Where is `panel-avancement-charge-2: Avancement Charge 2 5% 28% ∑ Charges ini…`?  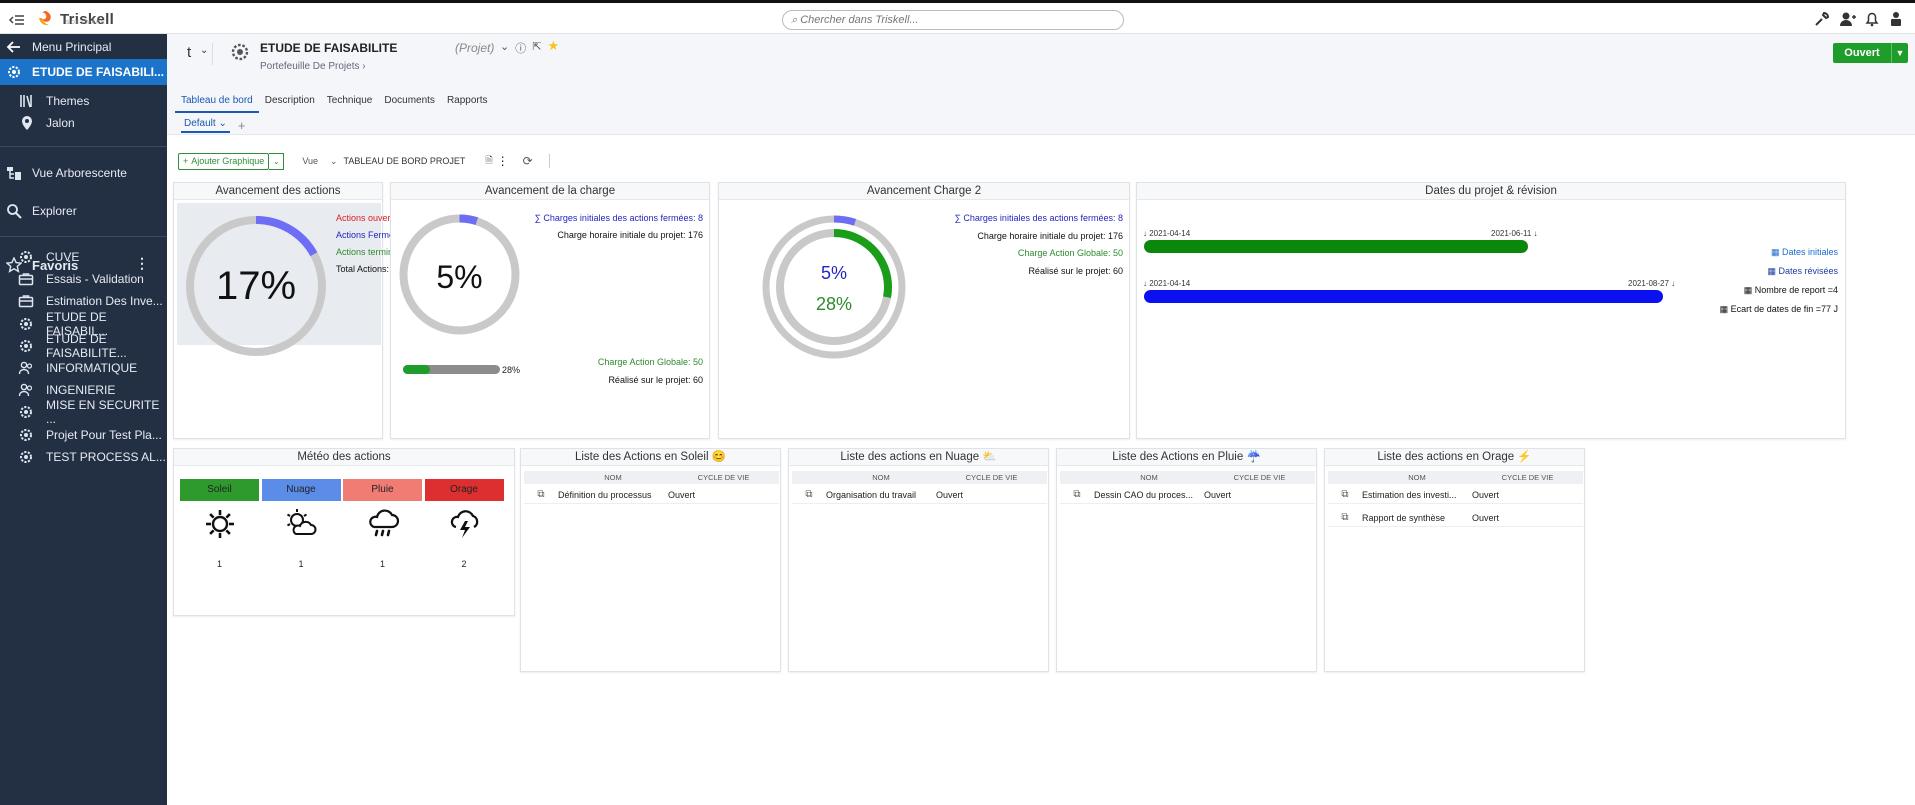 panel-avancement-charge-2: Avancement Charge 2 5% 28% ∑ Charges ini… is located at coordinates (924, 310).